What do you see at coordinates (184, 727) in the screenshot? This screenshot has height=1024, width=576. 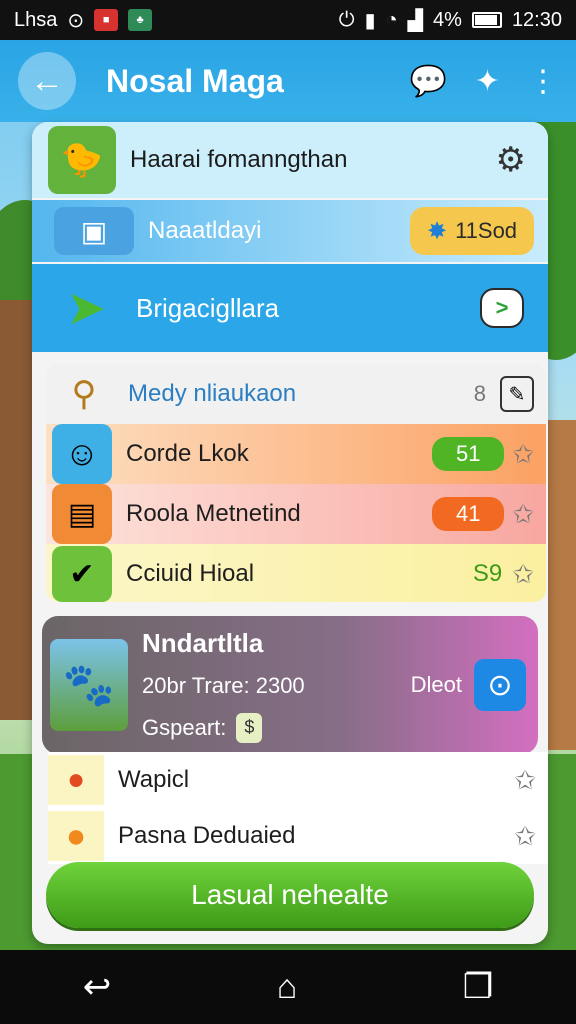 I see `featured-price-label: Gspeart:` at bounding box center [184, 727].